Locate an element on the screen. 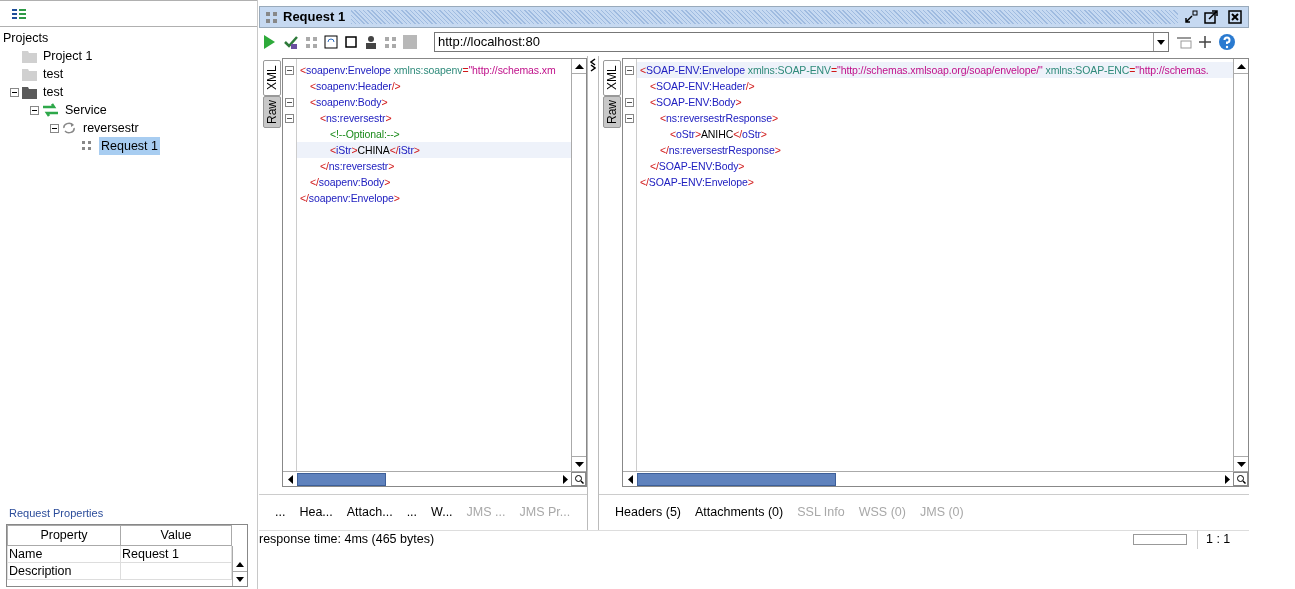 Image resolution: width=1295 pixels, height=589 pixels. code-line: </ns:reversestr> is located at coordinates (357, 166).